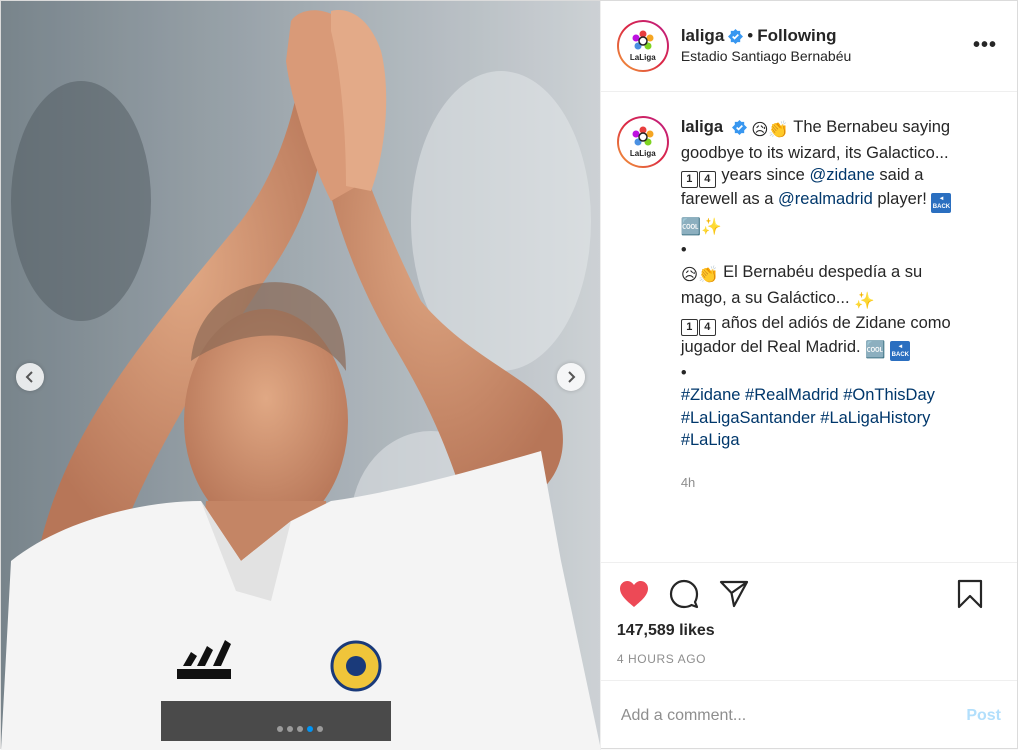 This screenshot has width=1018, height=750. Describe the element at coordinates (763, 175) in the screenshot. I see `caption-text: years since` at that location.